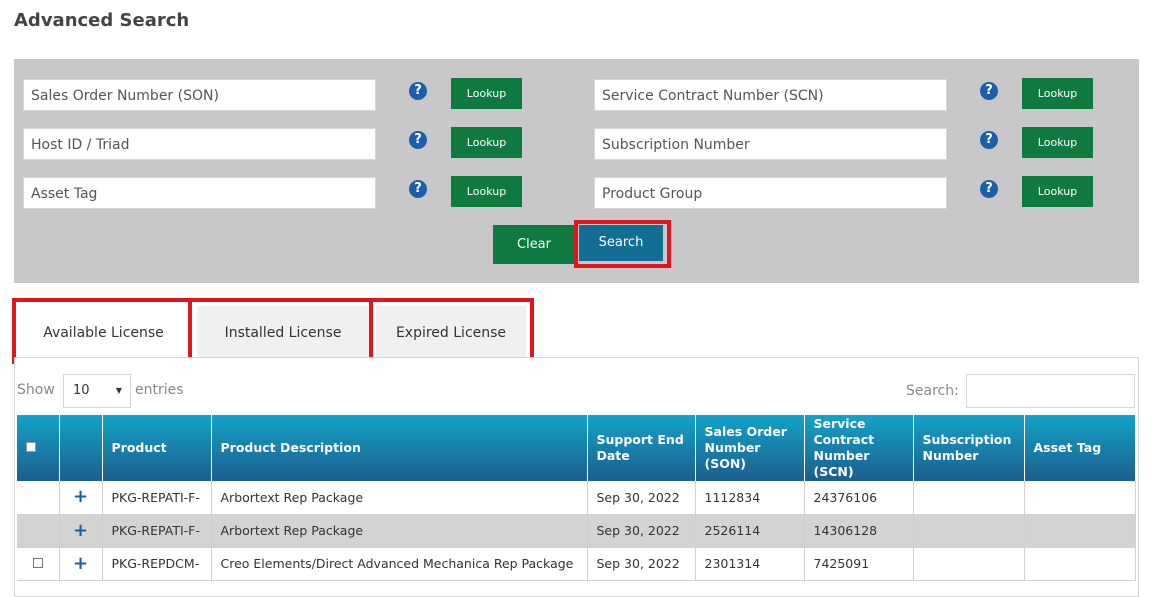  I want to click on select-all-checkbox, so click(31, 447).